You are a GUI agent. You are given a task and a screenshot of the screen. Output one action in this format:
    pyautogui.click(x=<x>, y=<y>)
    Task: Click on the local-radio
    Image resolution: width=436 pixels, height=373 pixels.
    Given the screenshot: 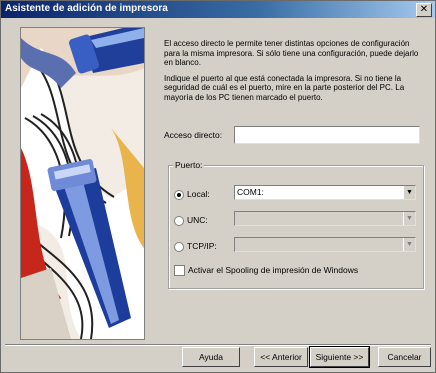 What is the action you would take?
    pyautogui.click(x=179, y=195)
    